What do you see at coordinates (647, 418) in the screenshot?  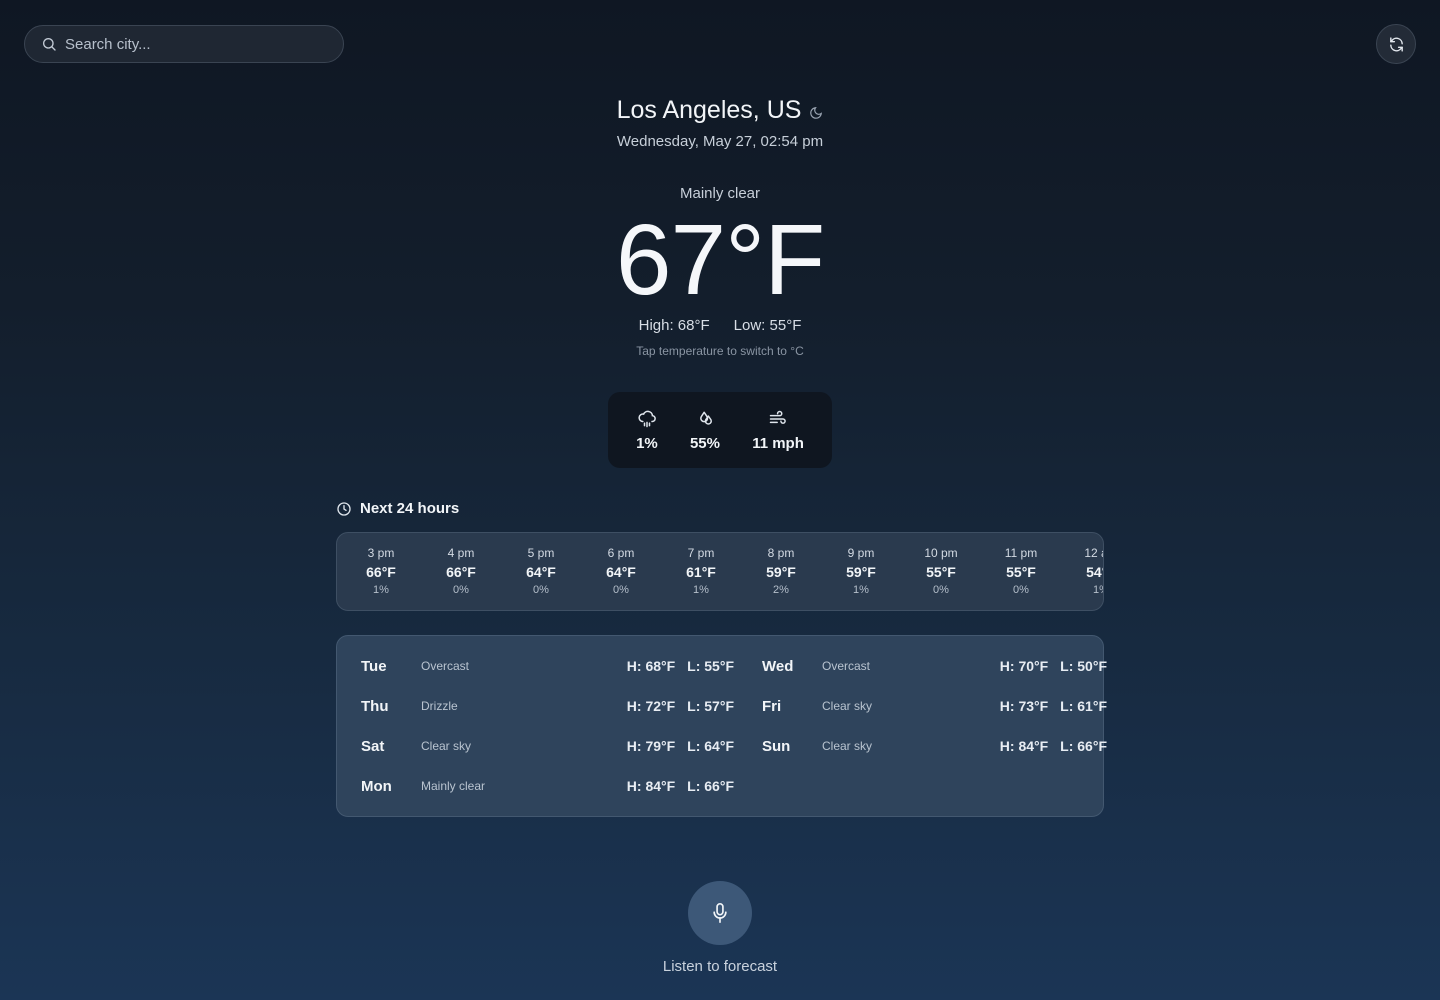 I see `rain-cloud-icon` at bounding box center [647, 418].